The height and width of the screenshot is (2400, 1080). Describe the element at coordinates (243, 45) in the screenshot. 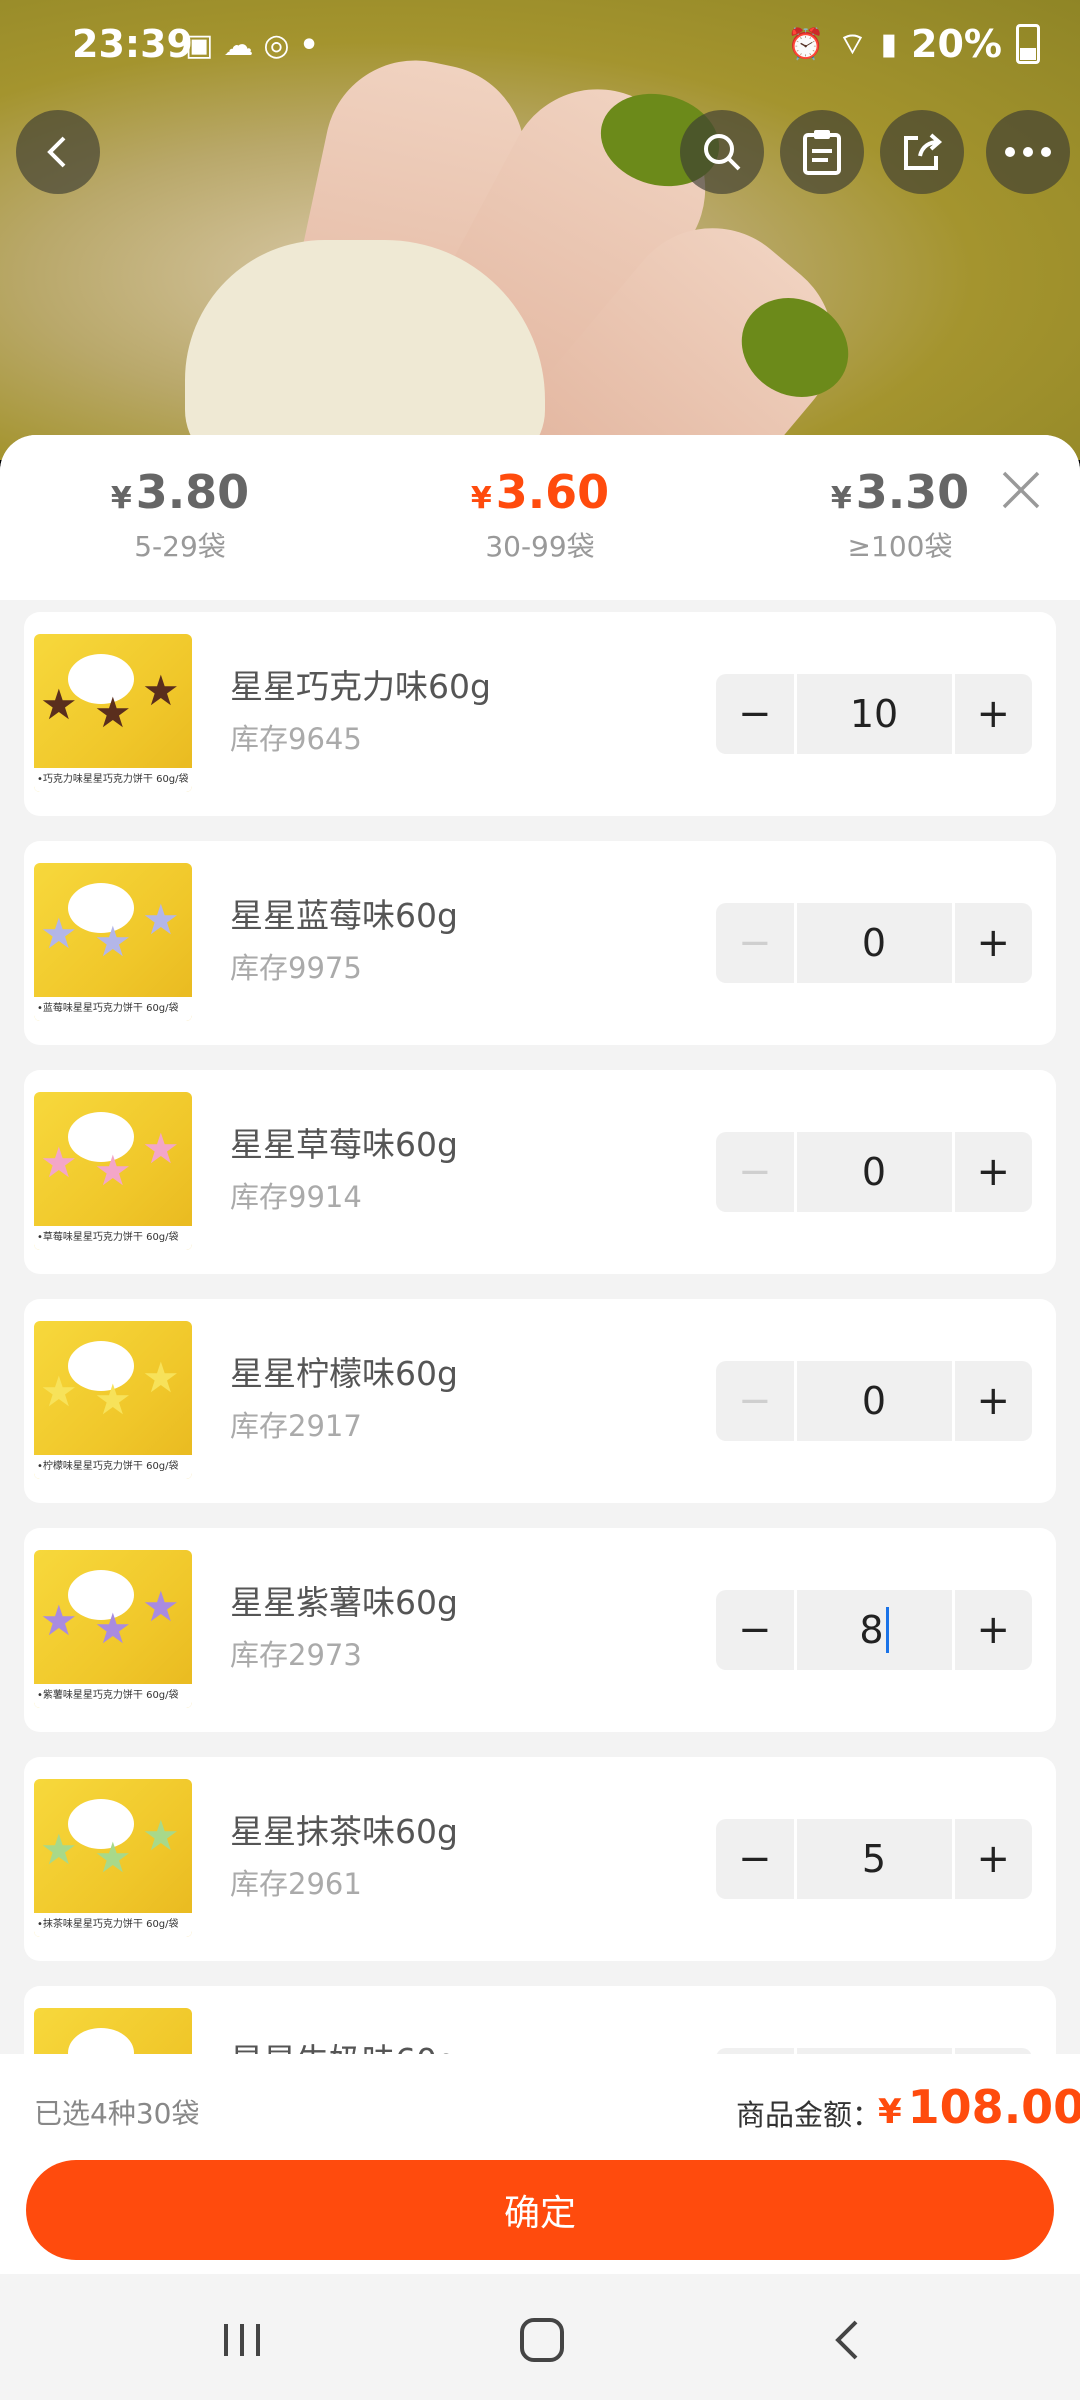

I see `cloud-icon: ☁` at that location.